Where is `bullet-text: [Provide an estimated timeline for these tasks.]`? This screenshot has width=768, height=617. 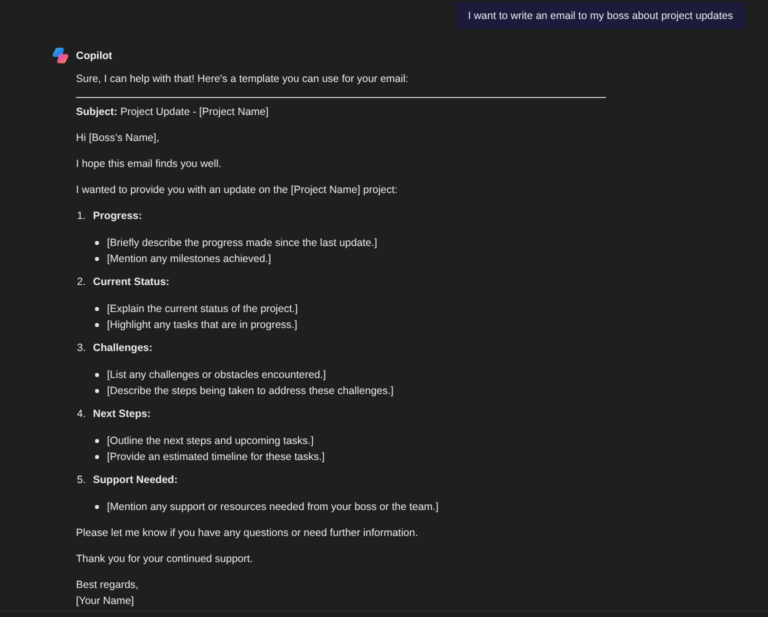 bullet-text: [Provide an estimated timeline for these tasks.] is located at coordinates (216, 457).